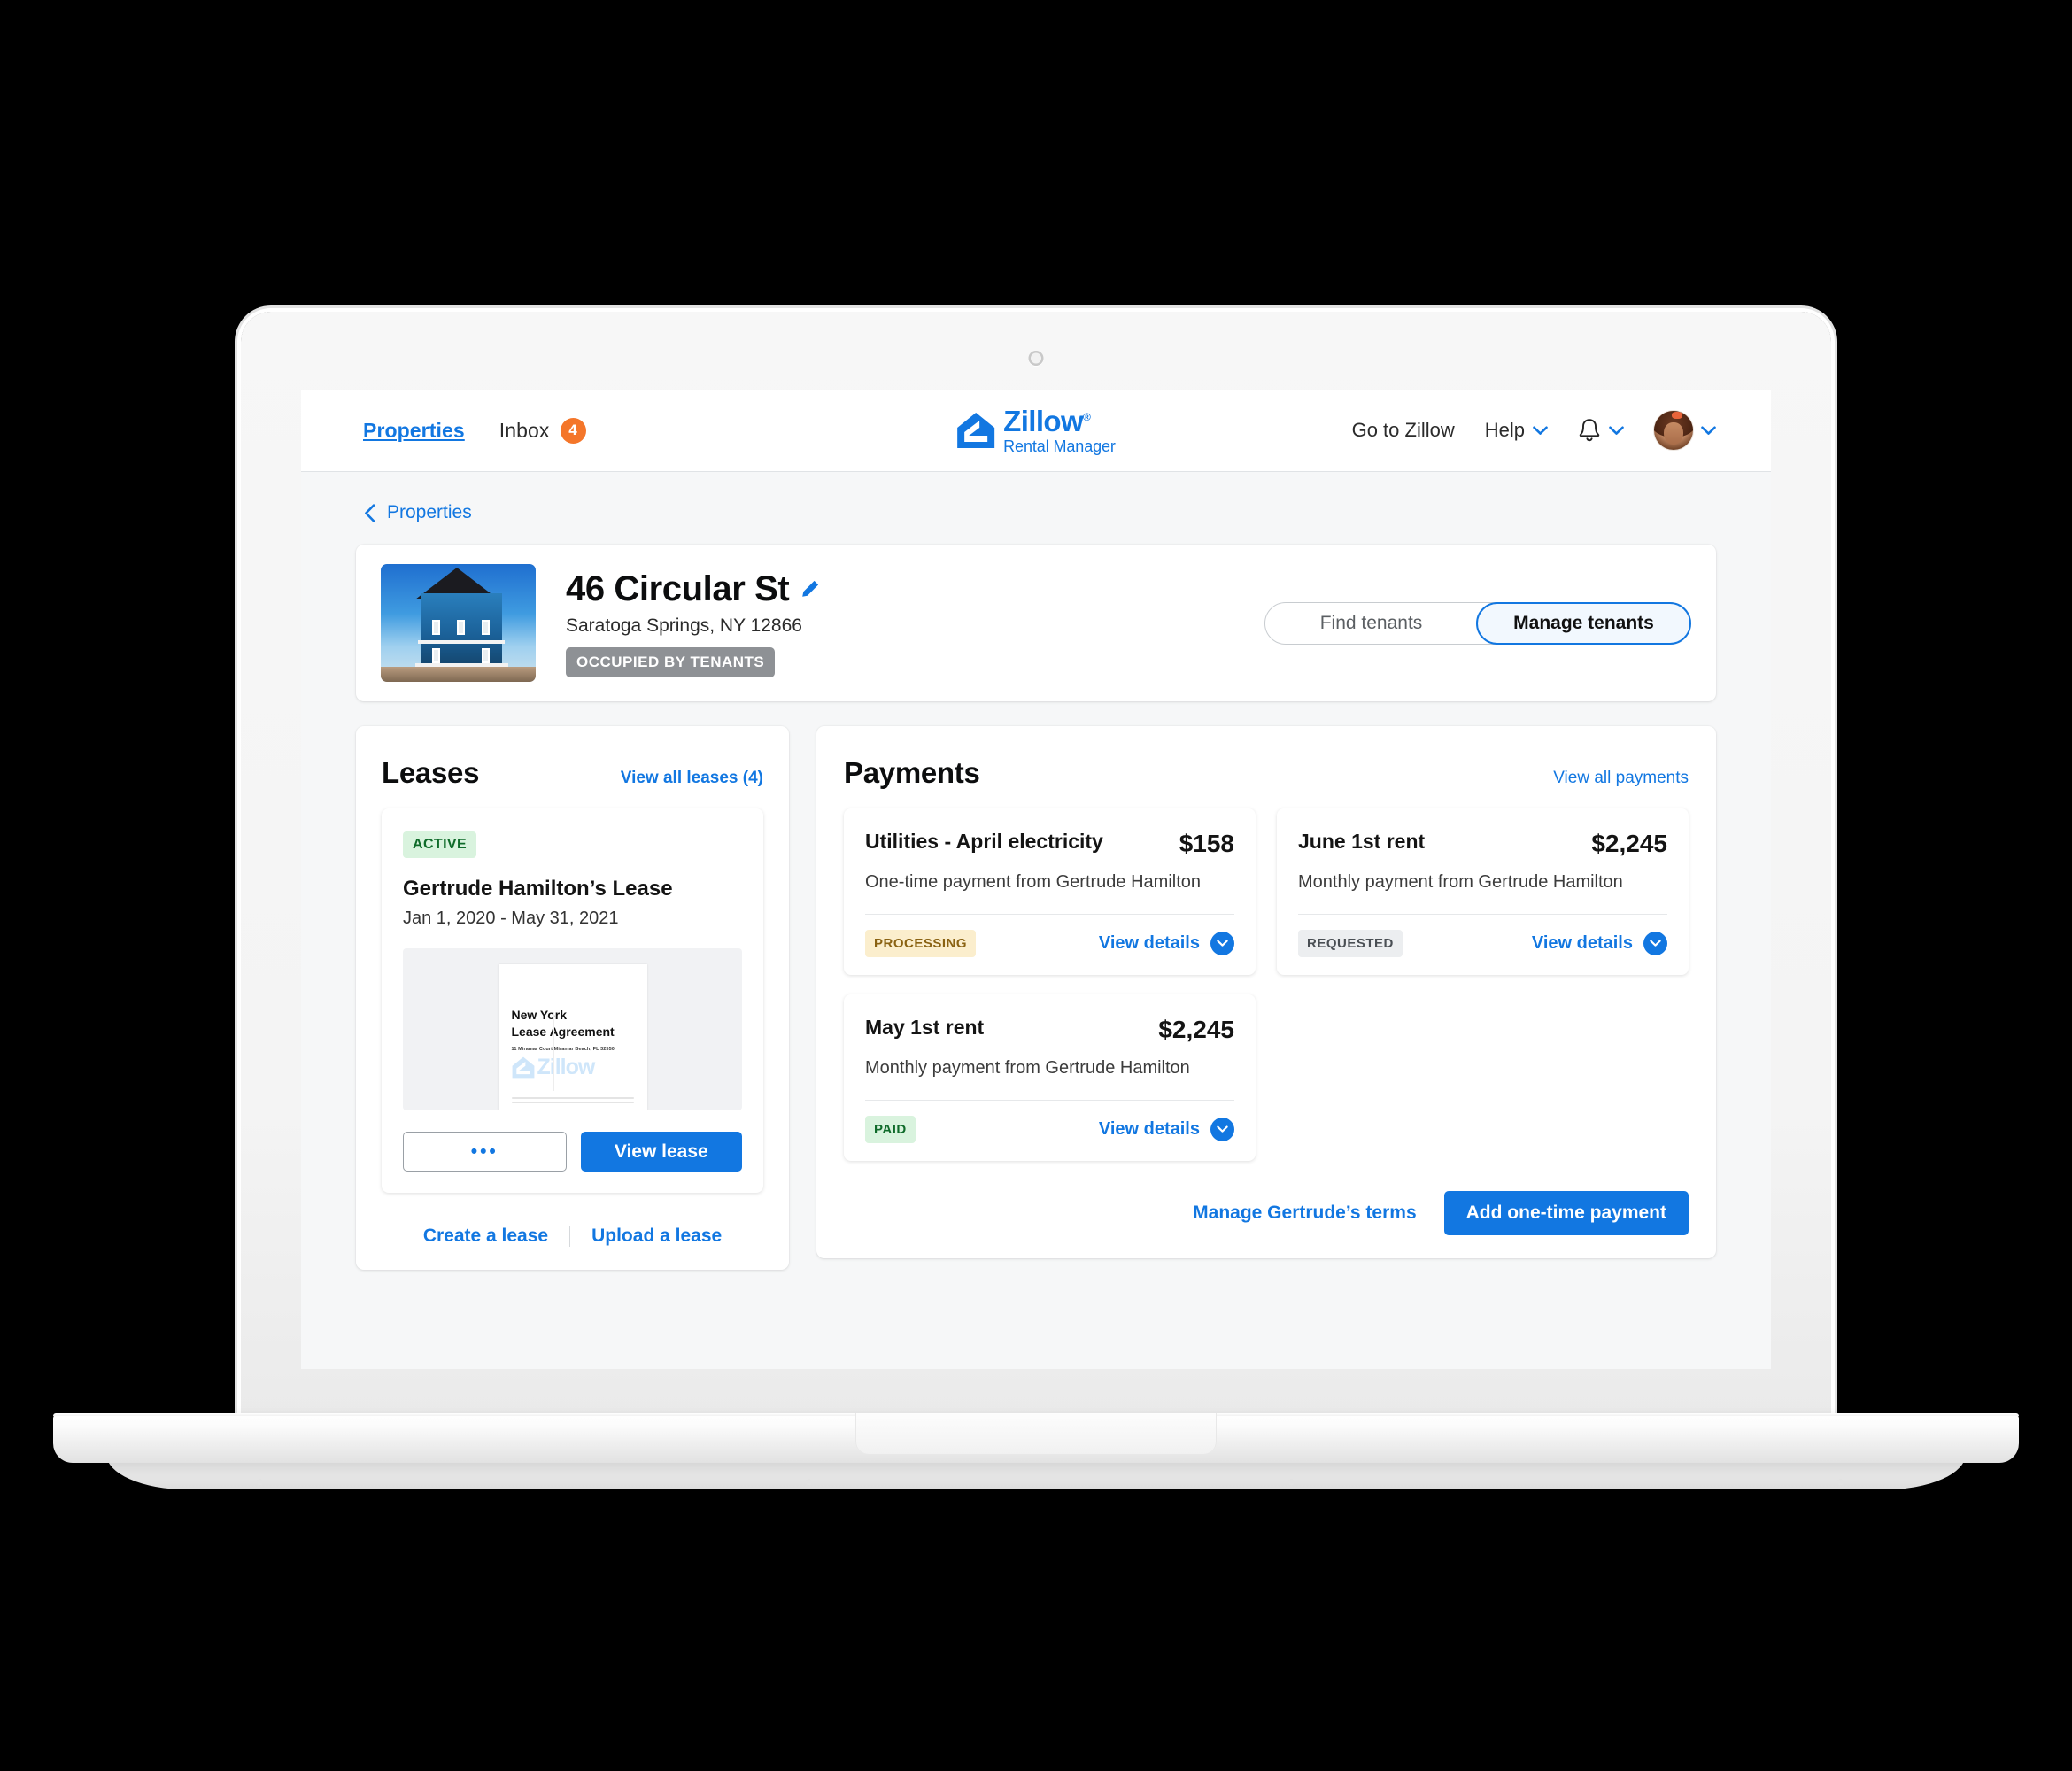  I want to click on lease-status-badge: ACTIVE, so click(440, 844).